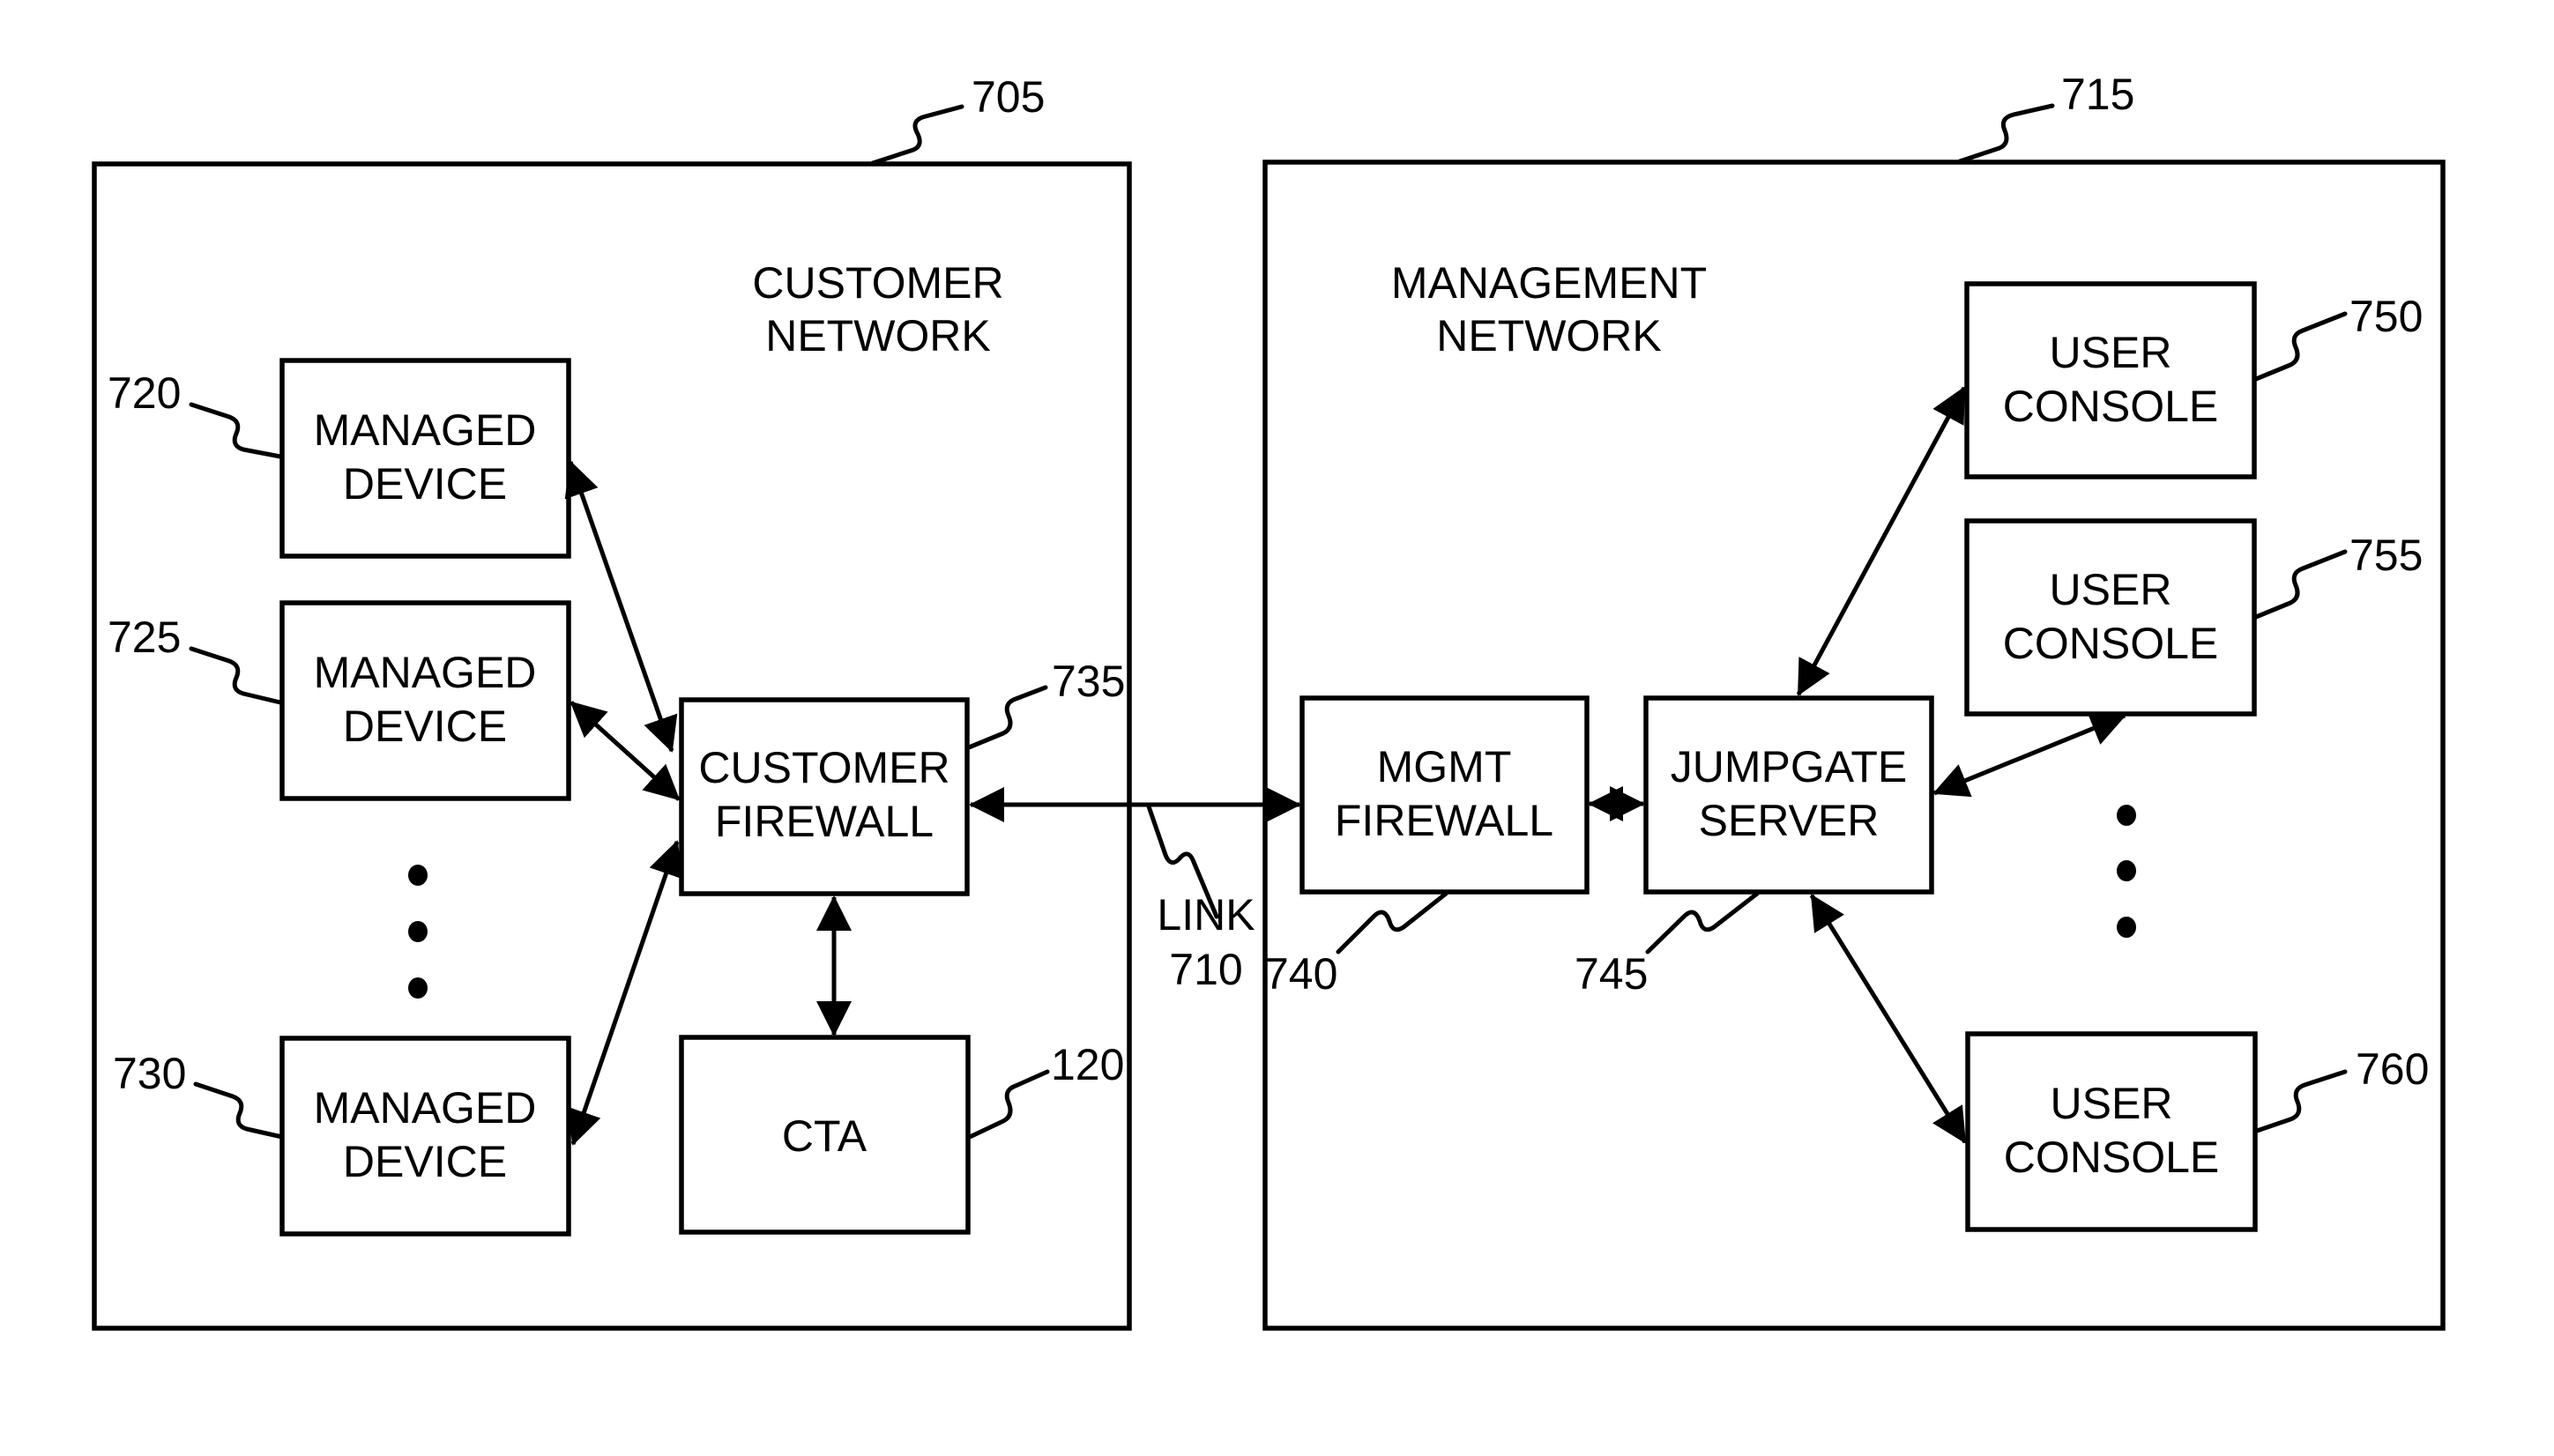 This screenshot has width=2554, height=1456. Describe the element at coordinates (1205, 969) in the screenshot. I see `link-label-line-2: 710` at that location.